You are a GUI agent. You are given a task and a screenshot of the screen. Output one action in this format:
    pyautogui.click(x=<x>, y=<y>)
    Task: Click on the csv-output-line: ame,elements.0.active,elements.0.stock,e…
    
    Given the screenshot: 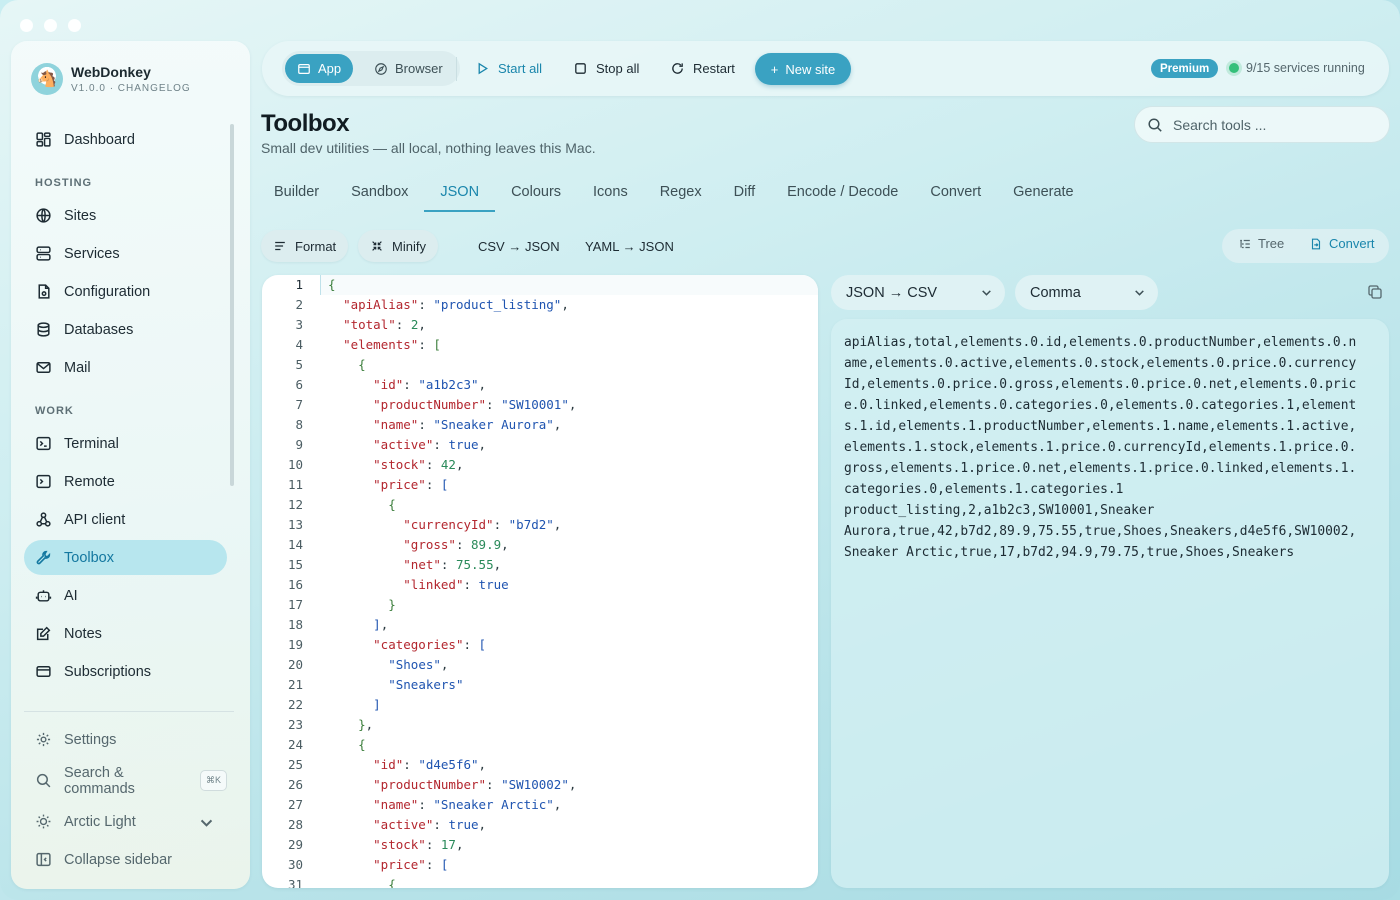 What is the action you would take?
    pyautogui.click(x=1100, y=363)
    